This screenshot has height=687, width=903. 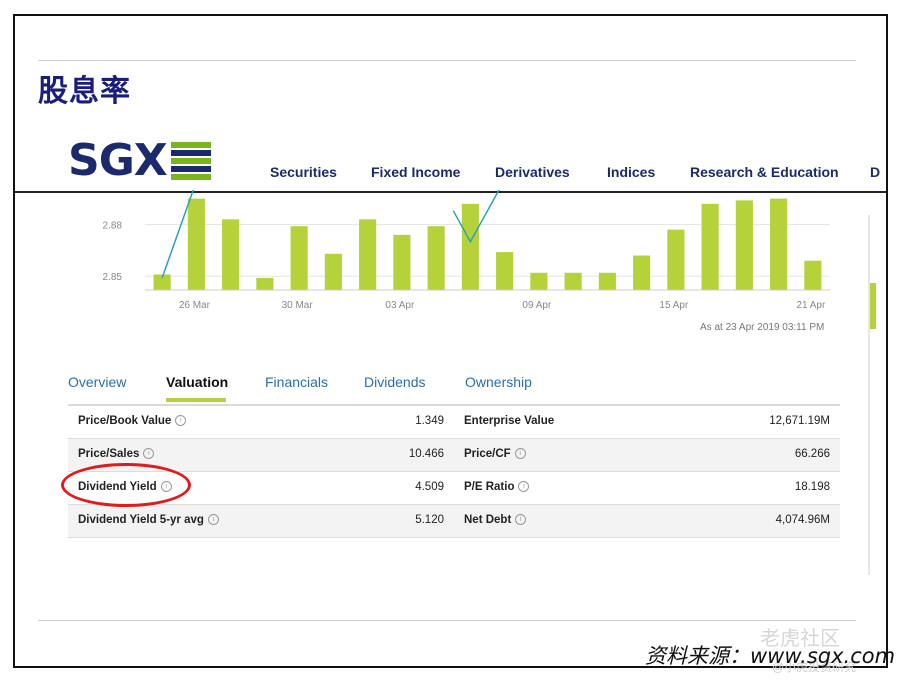 What do you see at coordinates (113, 277) in the screenshot?
I see `y-tick-label: 2.85` at bounding box center [113, 277].